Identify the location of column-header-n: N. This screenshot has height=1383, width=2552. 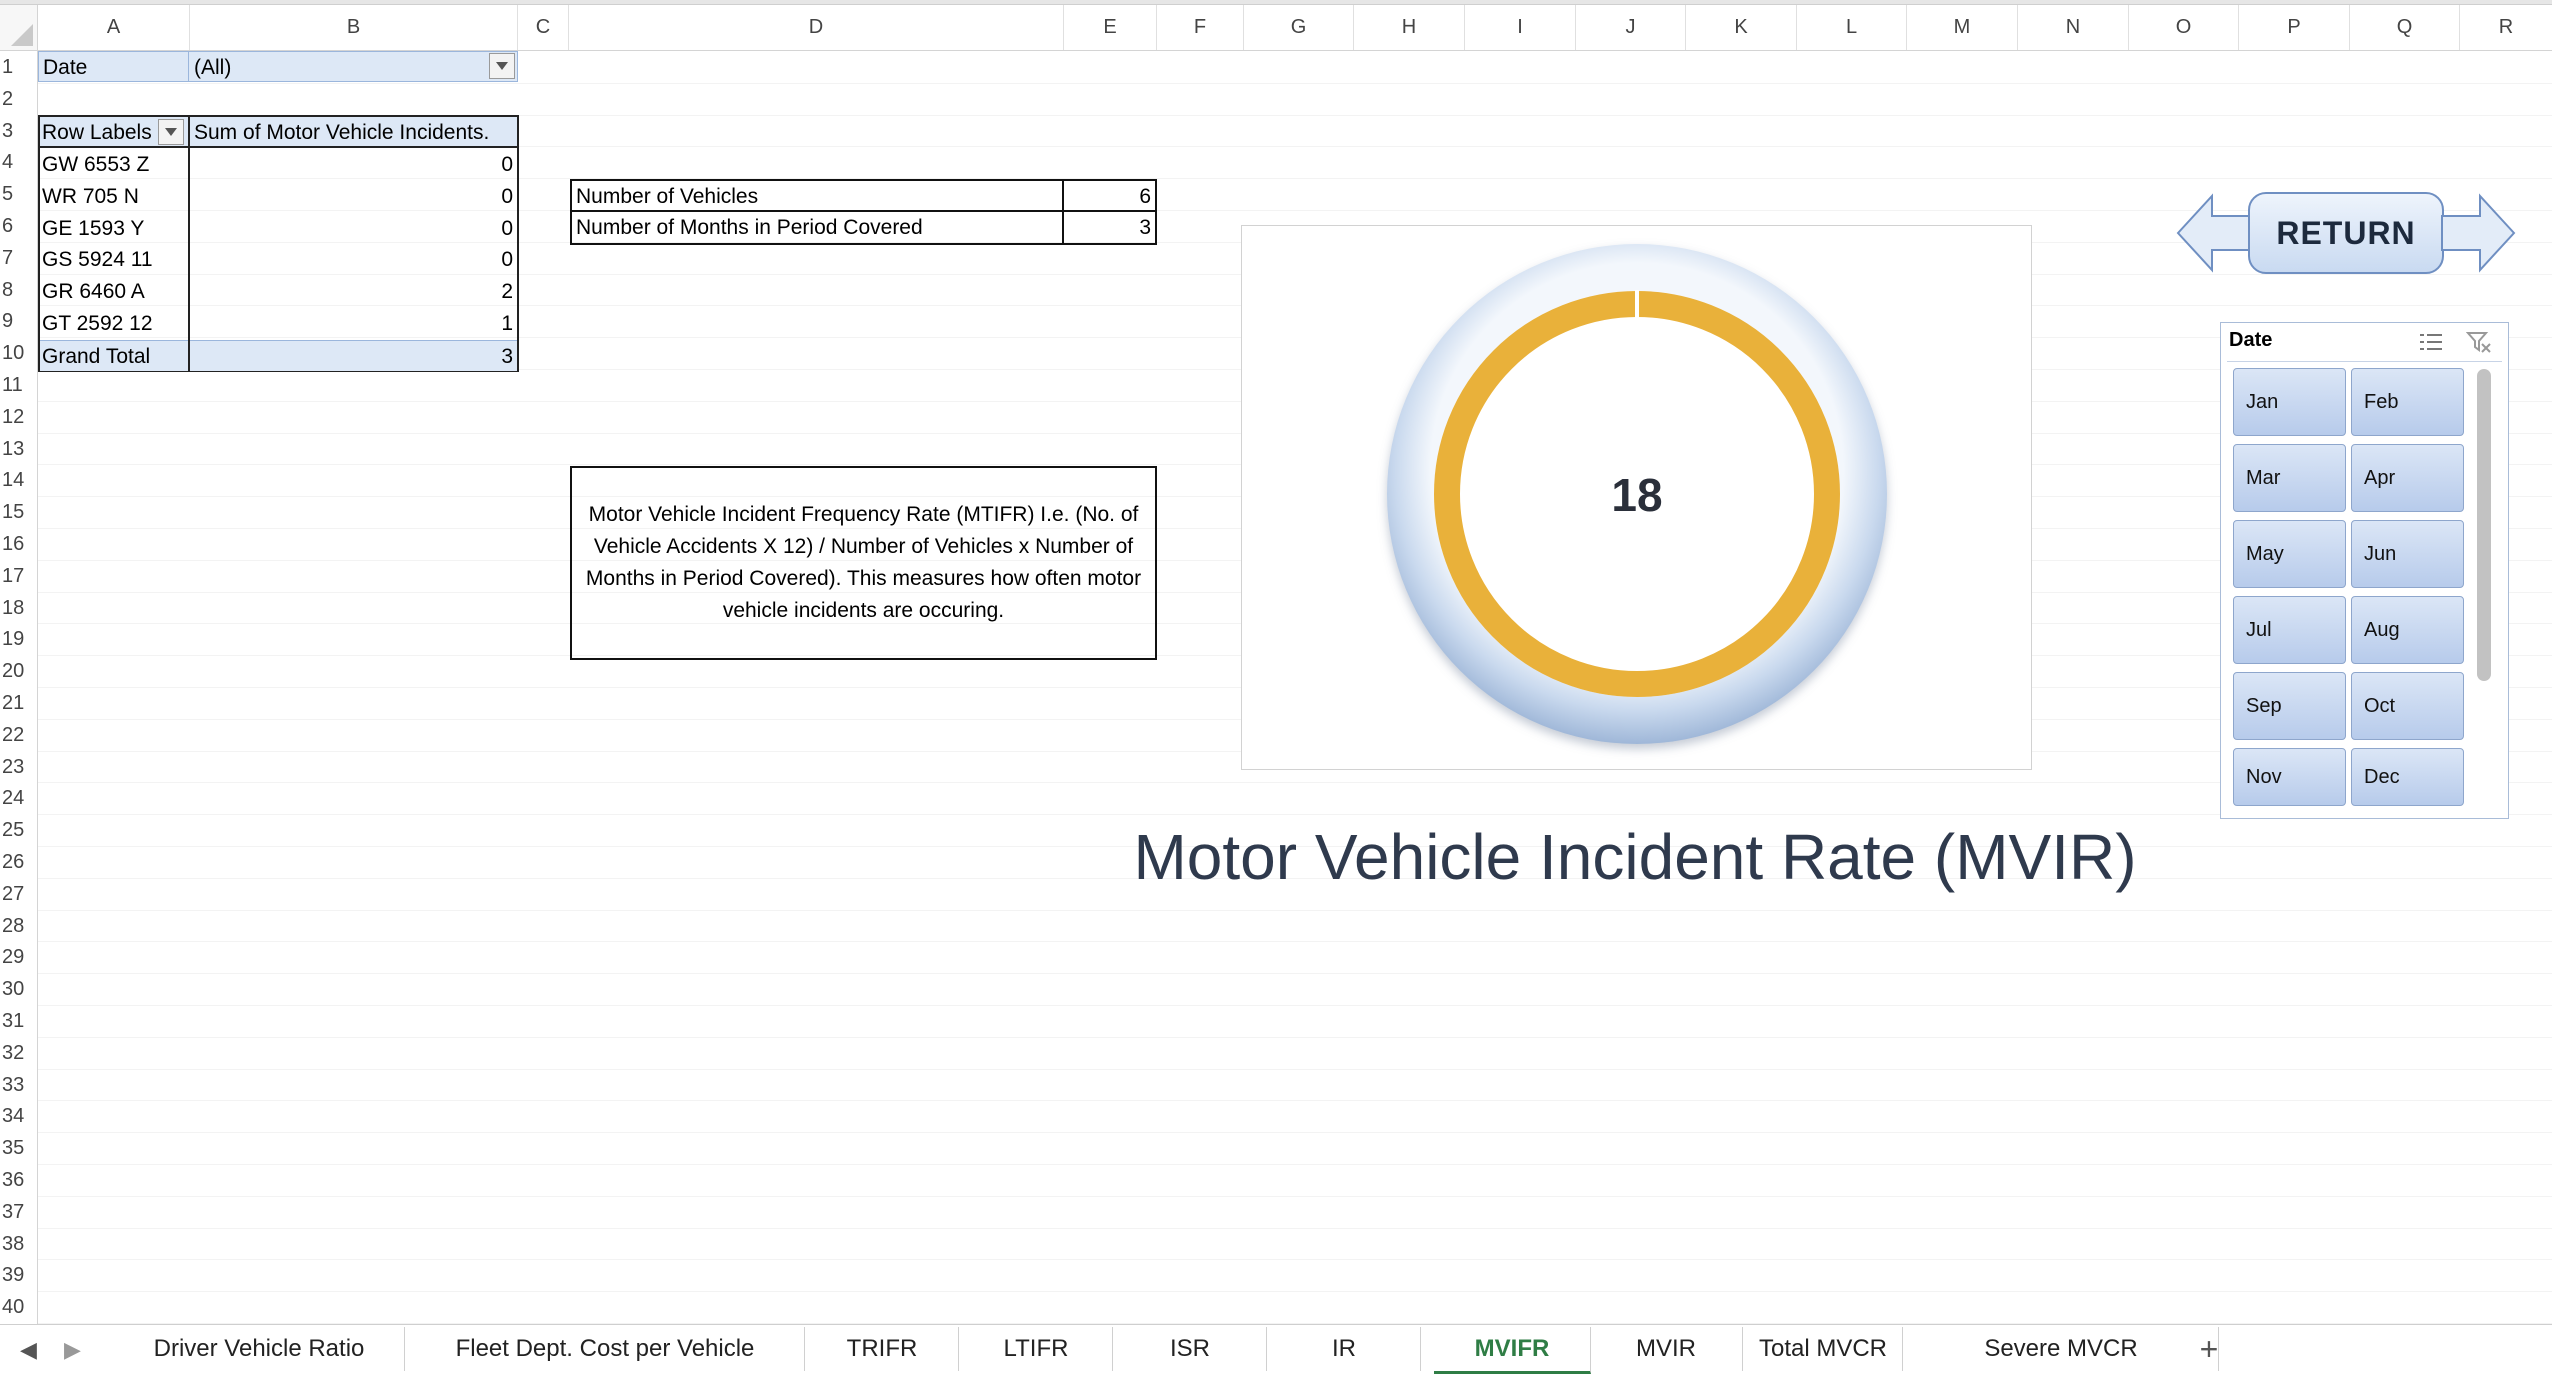
(2073, 27).